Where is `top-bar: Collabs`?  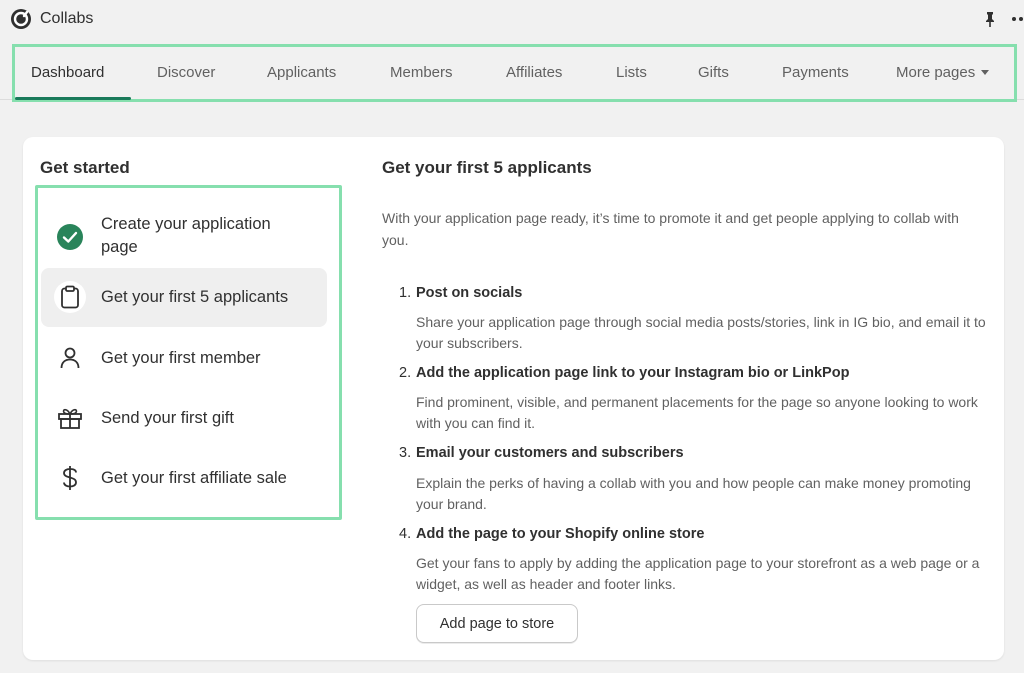 top-bar: Collabs is located at coordinates (512, 20).